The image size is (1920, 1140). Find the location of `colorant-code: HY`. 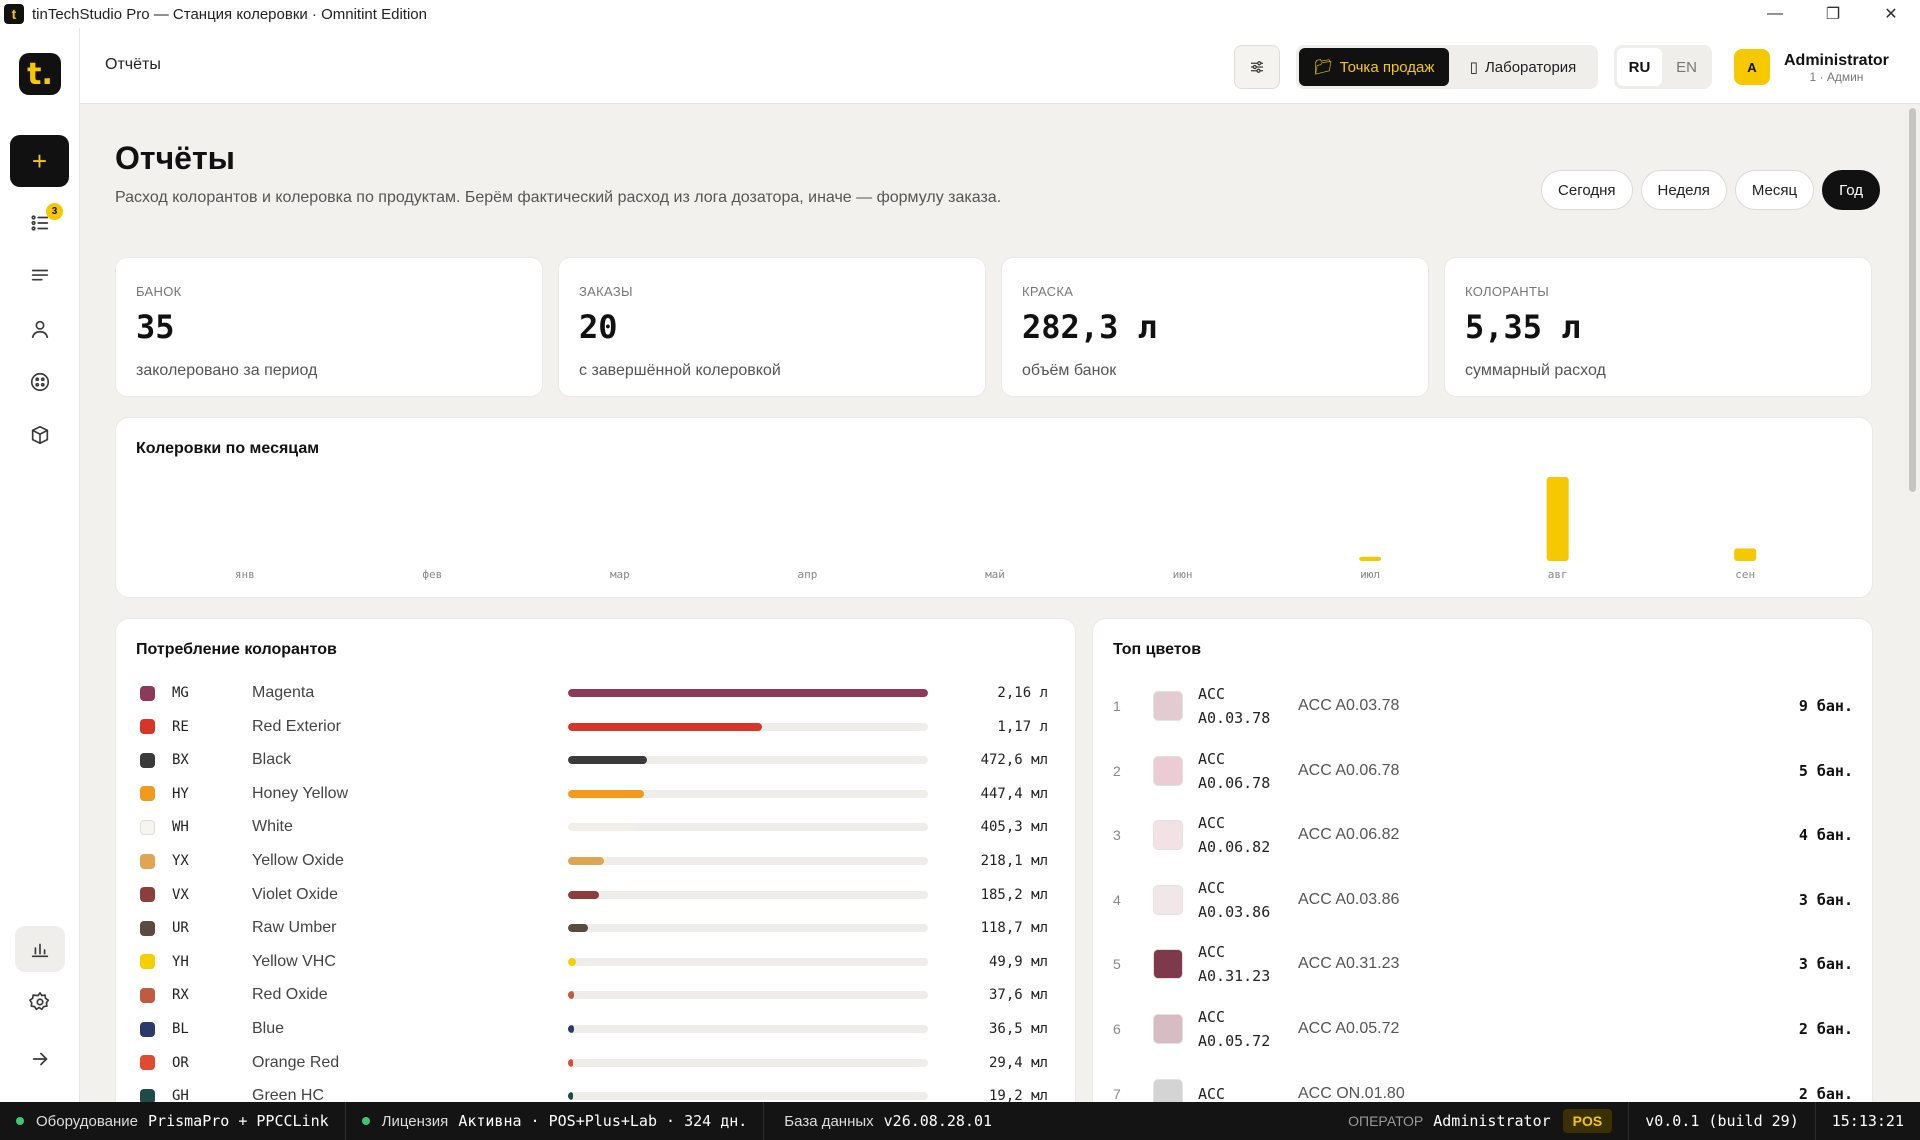

colorant-code: HY is located at coordinates (180, 793).